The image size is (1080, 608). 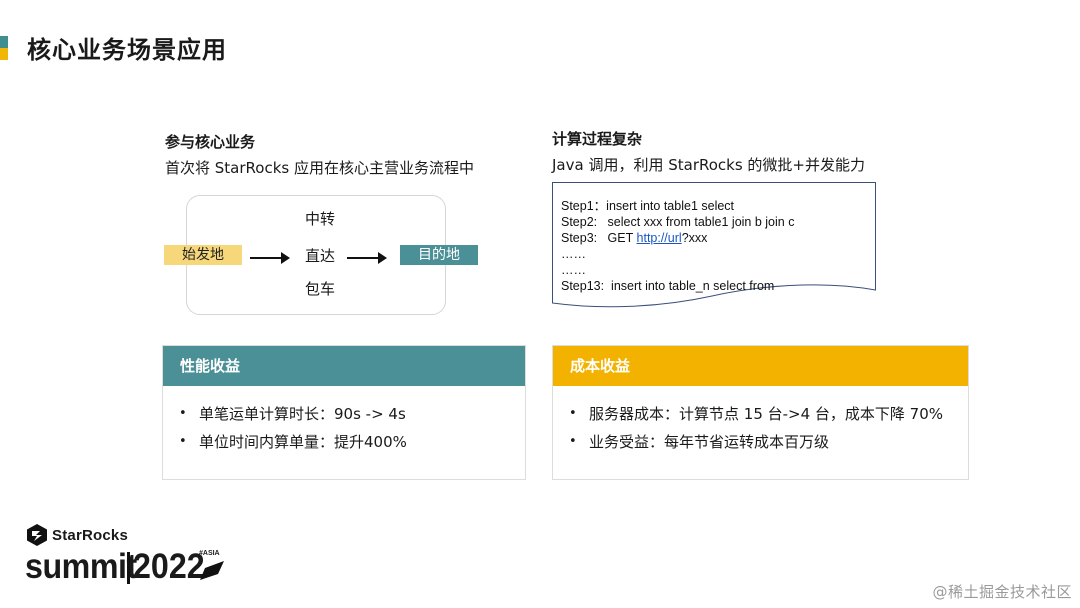 What do you see at coordinates (760, 366) in the screenshot?
I see `cost-card-title: 成本收益` at bounding box center [760, 366].